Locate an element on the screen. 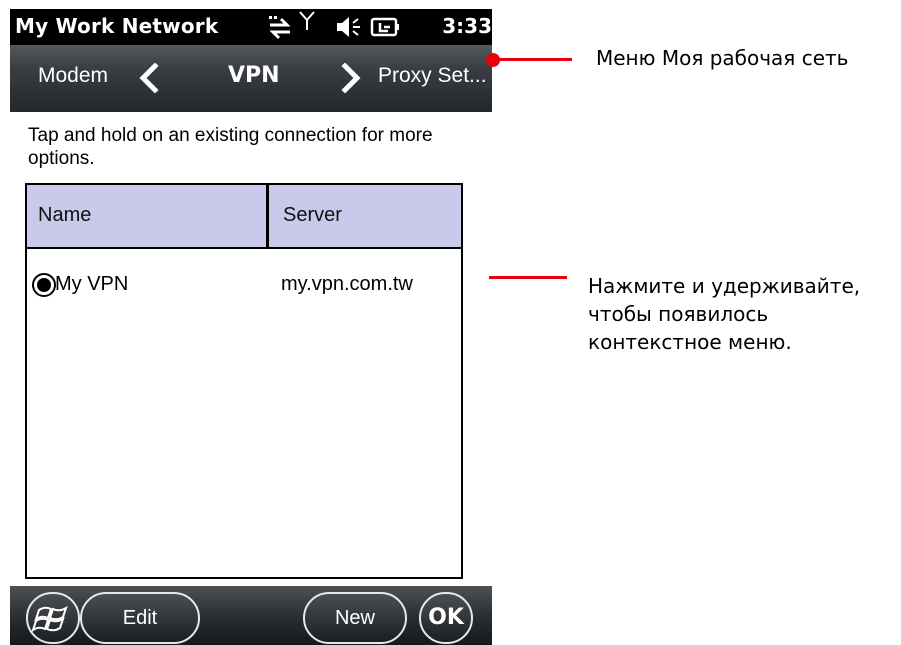  tab-modem: Modem is located at coordinates (73, 76).